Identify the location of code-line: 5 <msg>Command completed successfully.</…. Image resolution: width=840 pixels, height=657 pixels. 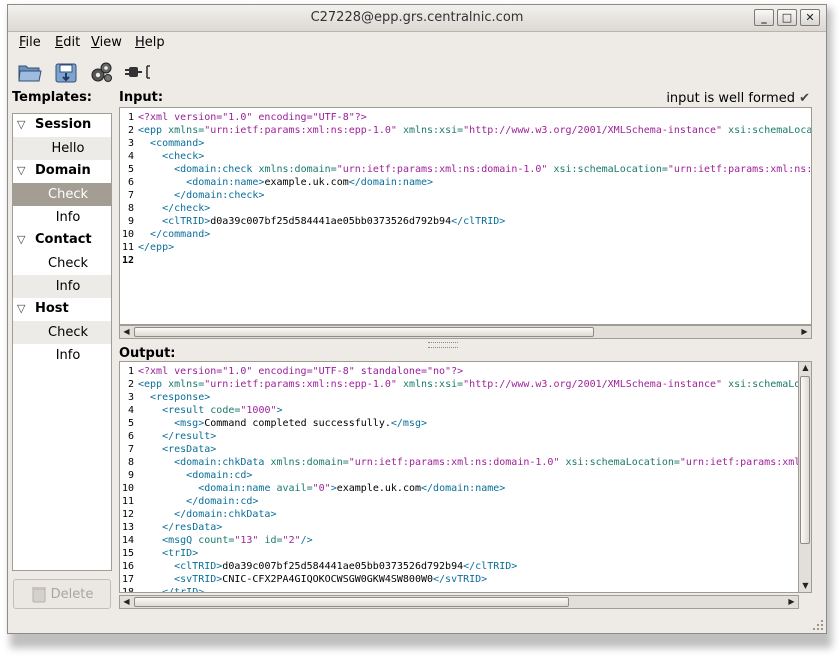
(459, 423).